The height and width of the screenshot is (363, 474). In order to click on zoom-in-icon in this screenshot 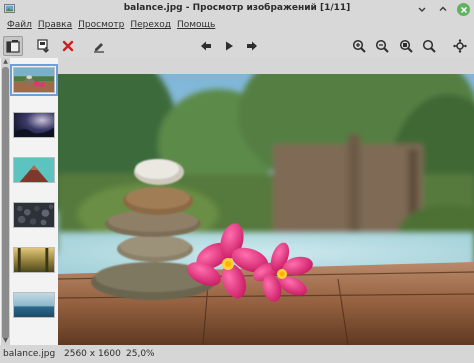, I will do `click(359, 46)`.